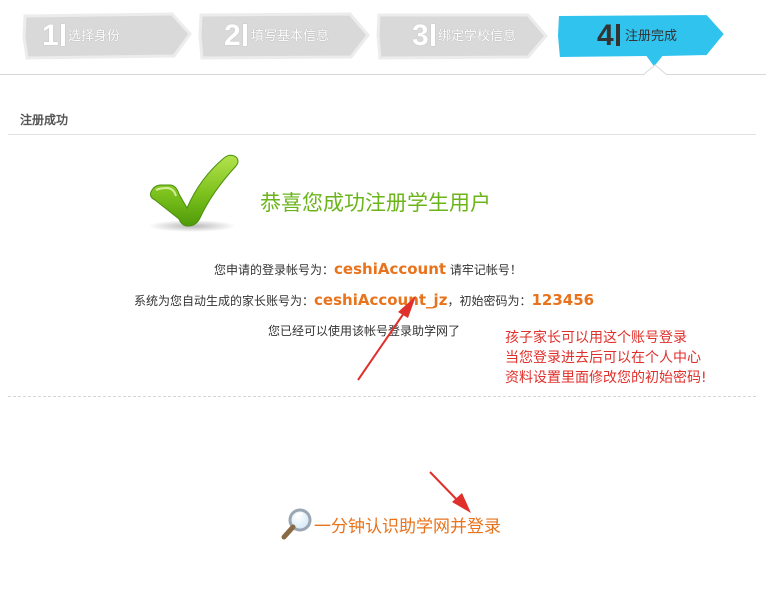 The image size is (766, 608). Describe the element at coordinates (274, 270) in the screenshot. I see `account-line-prefix: 您申请的登录帐号为：` at that location.